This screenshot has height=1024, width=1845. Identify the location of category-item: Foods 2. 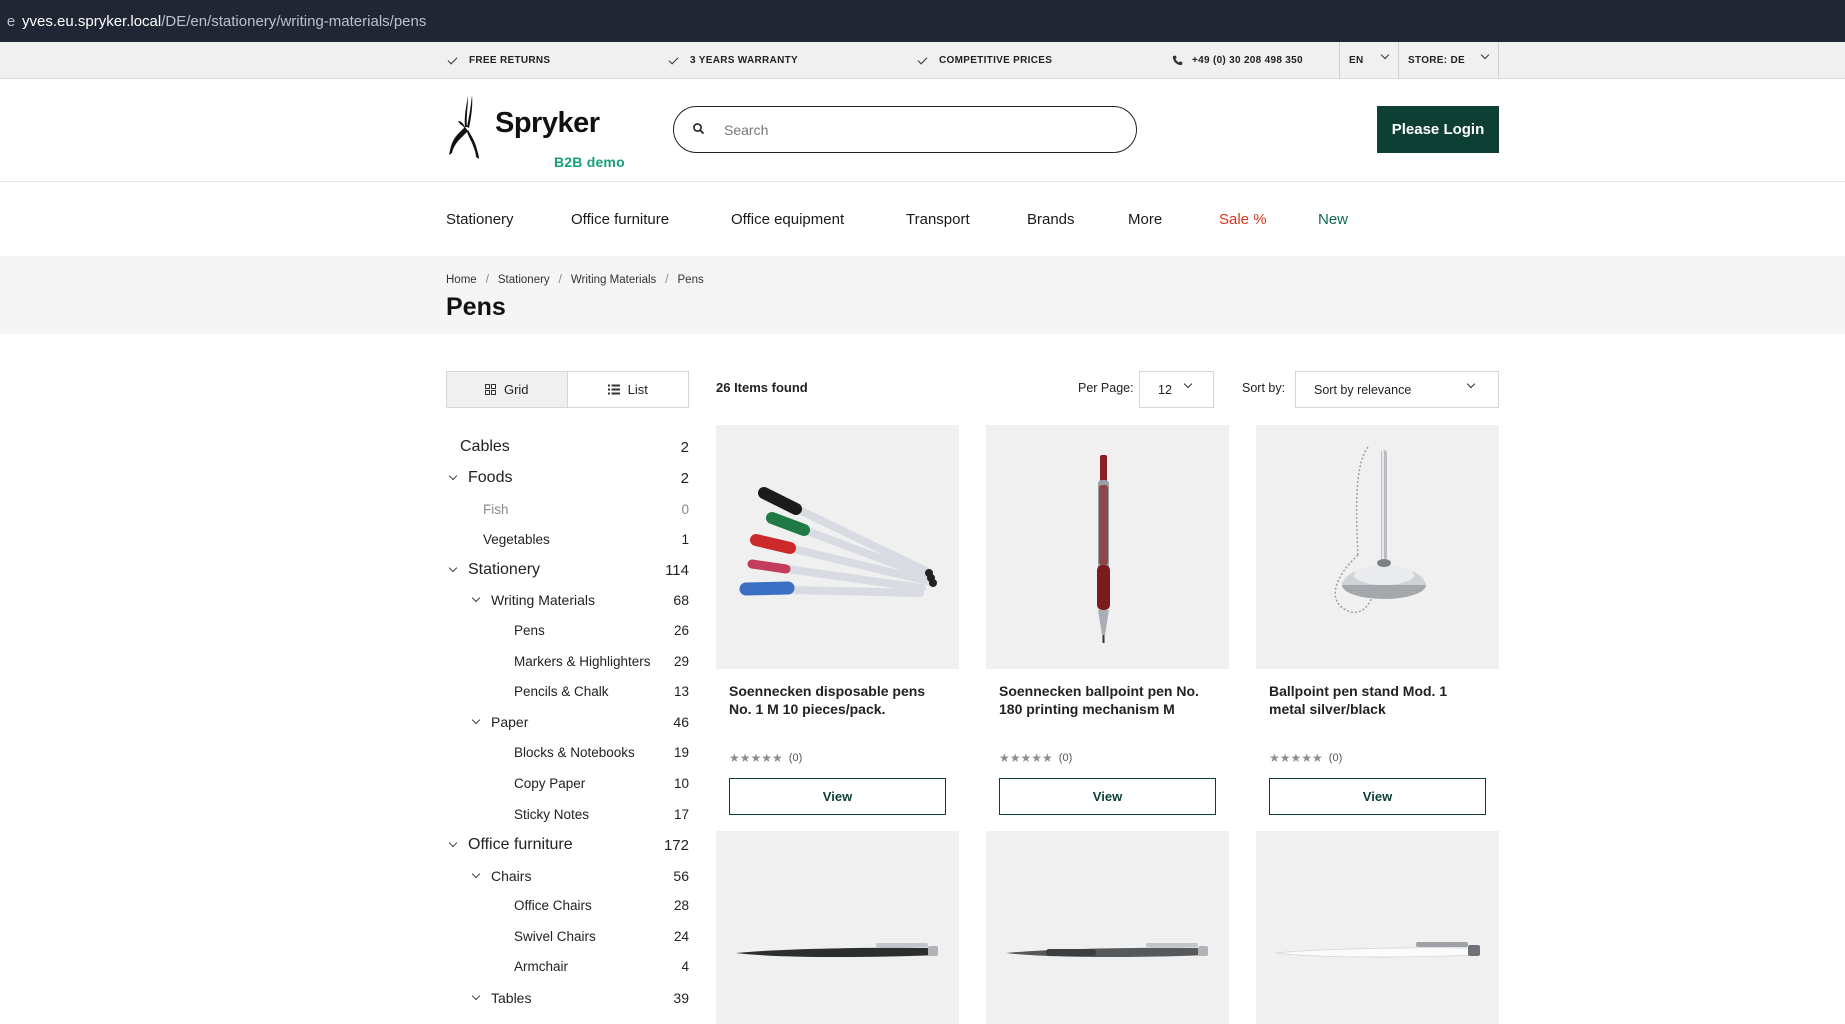
(567, 478).